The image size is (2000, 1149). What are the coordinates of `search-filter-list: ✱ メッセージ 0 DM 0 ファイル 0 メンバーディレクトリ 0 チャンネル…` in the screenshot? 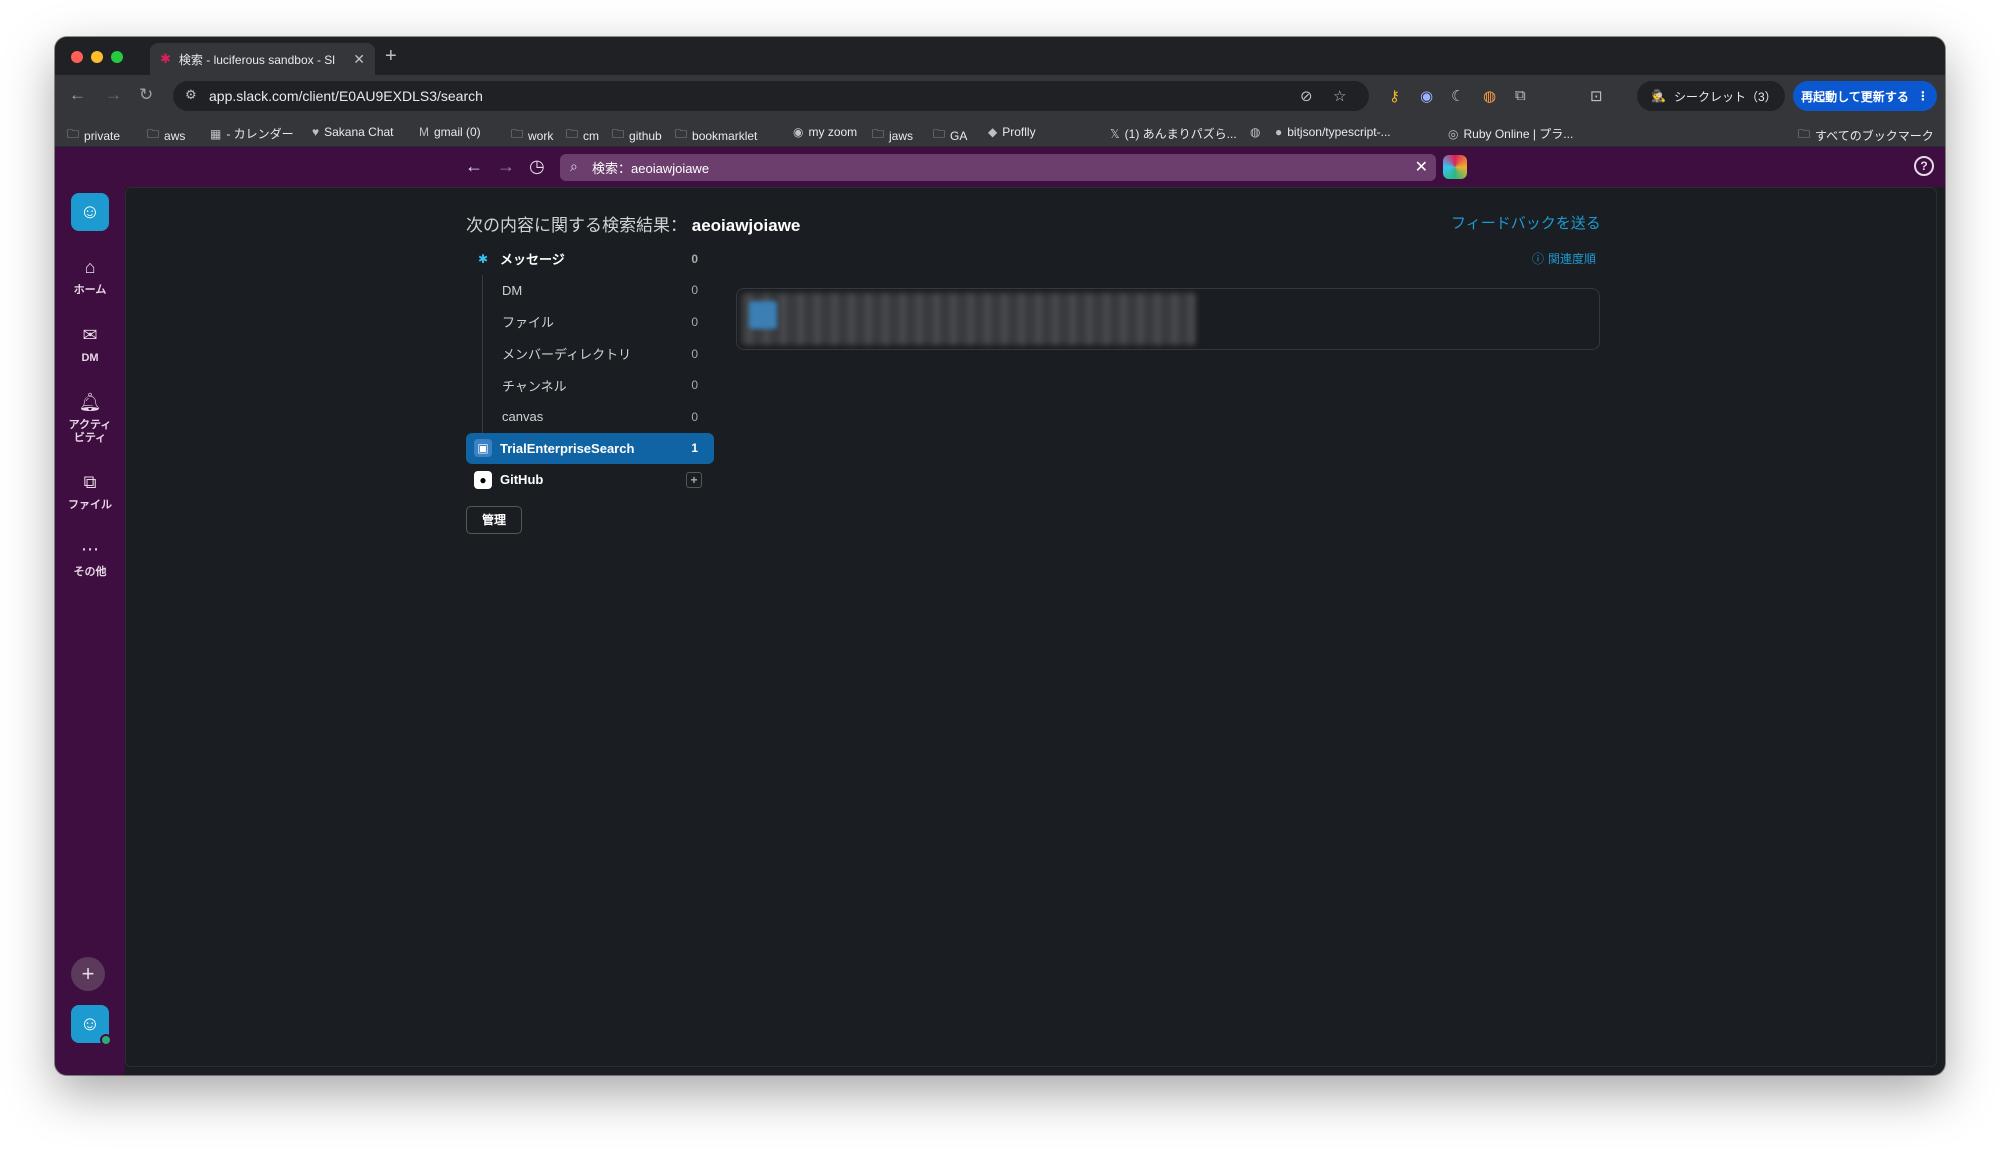 It's located at (590, 388).